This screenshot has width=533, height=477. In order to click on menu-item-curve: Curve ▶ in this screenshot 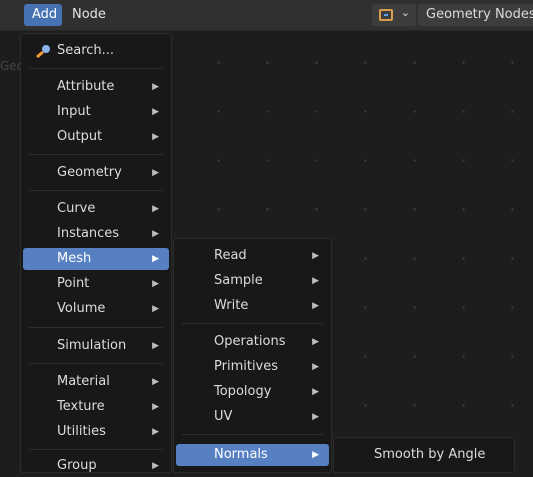, I will do `click(96, 209)`.